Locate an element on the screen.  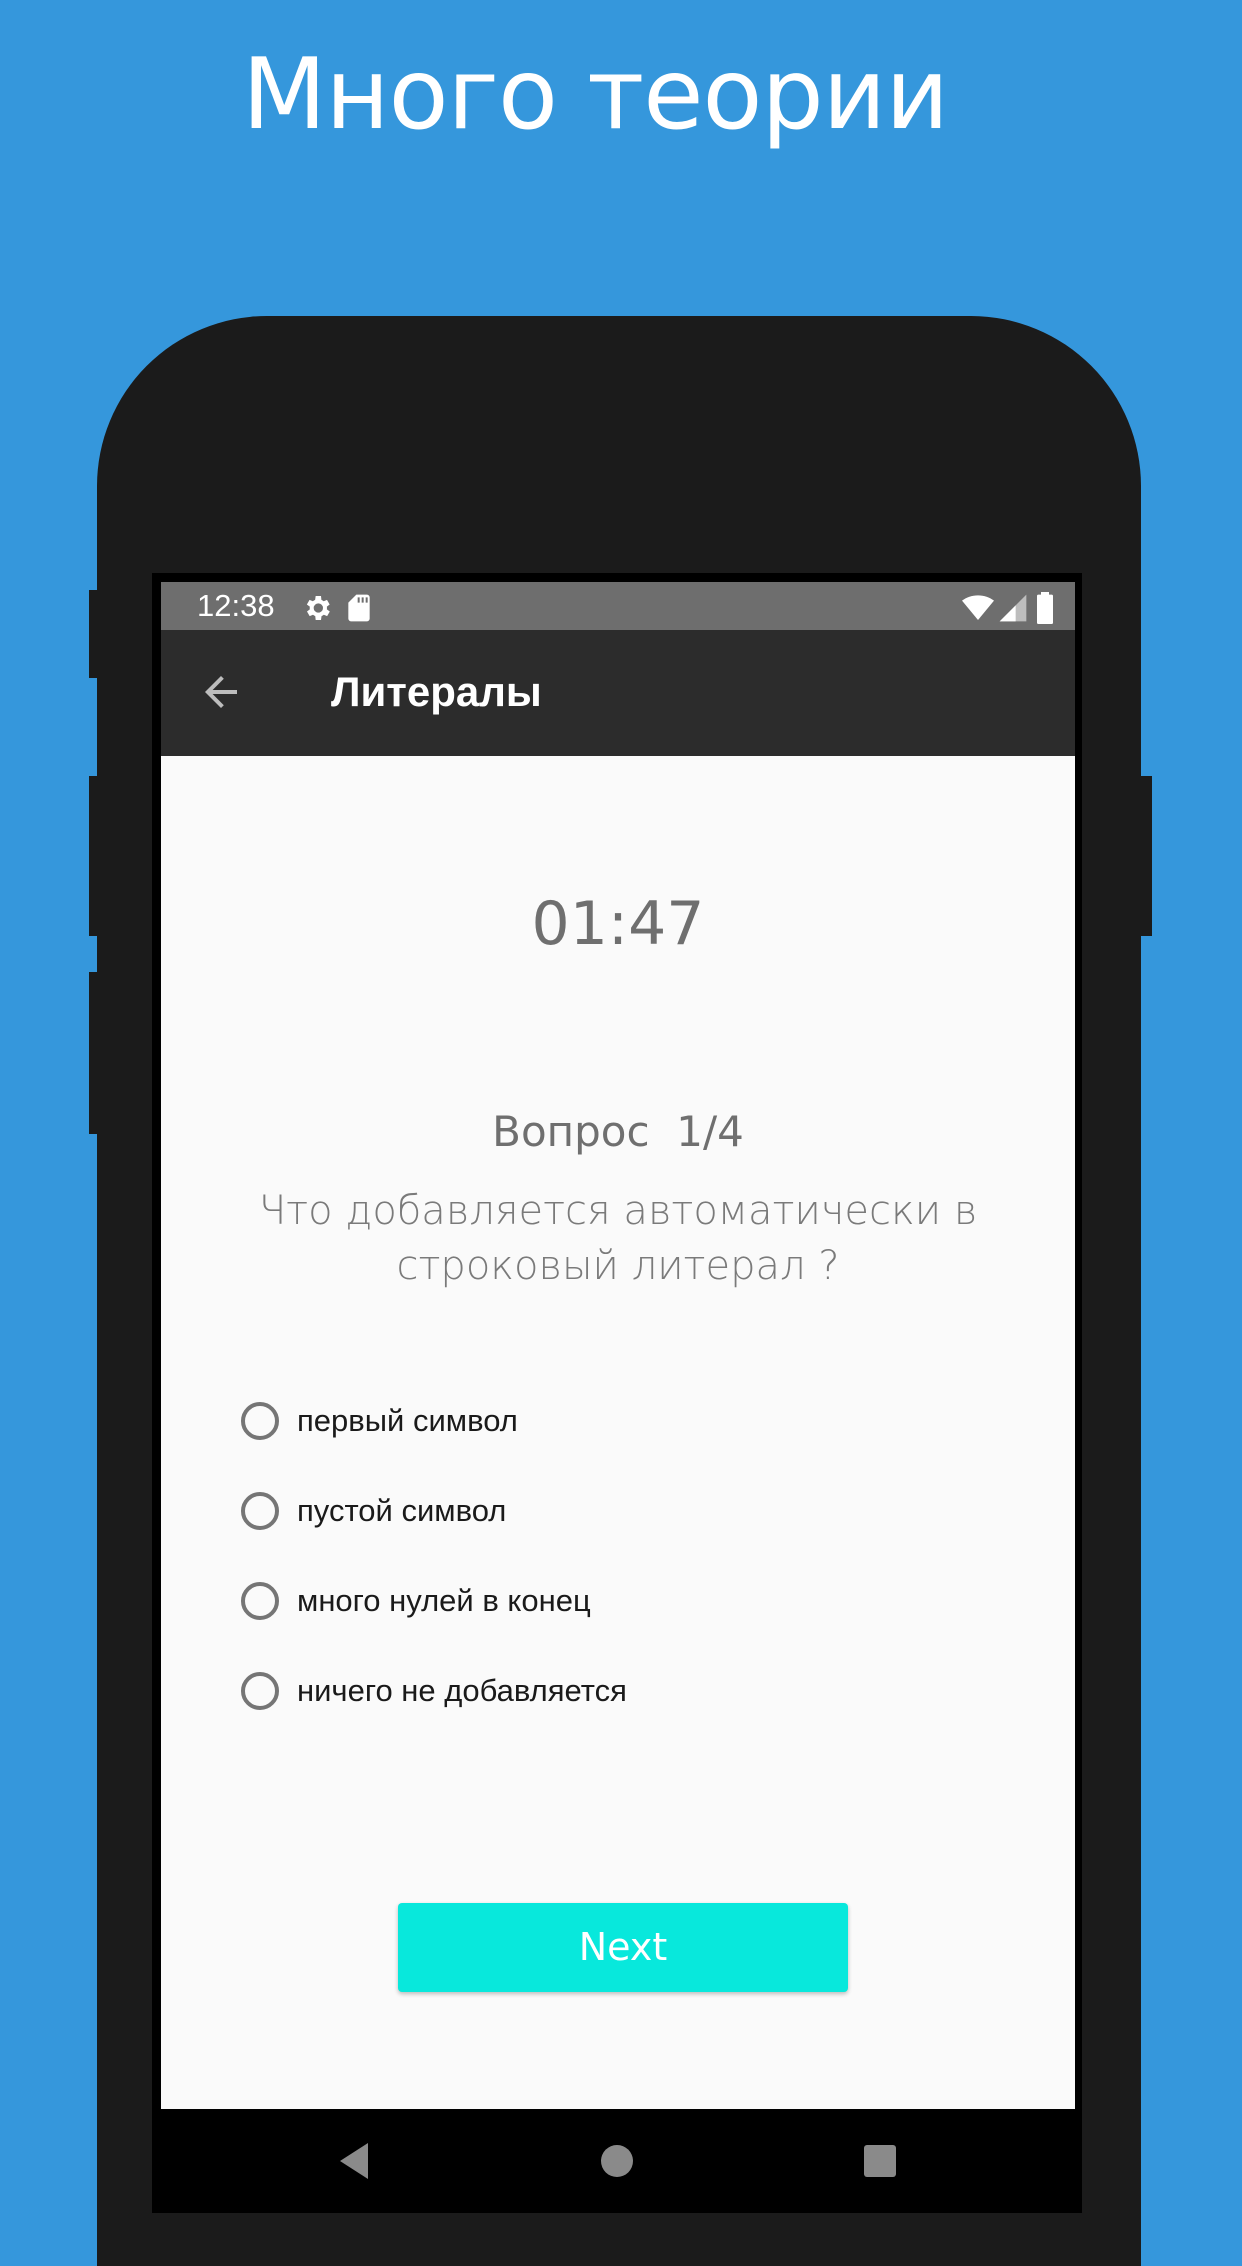
home-circle-icon is located at coordinates (617, 2161).